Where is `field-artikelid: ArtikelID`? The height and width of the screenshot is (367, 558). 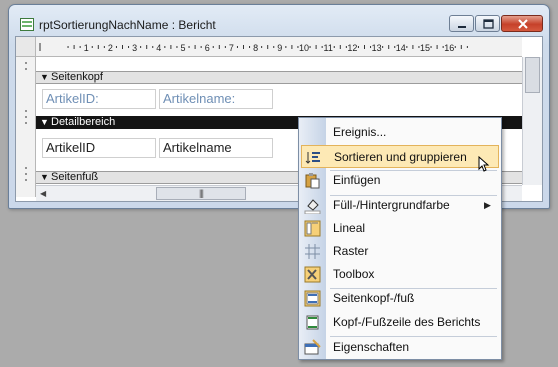 field-artikelid: ArtikelID is located at coordinates (99, 148).